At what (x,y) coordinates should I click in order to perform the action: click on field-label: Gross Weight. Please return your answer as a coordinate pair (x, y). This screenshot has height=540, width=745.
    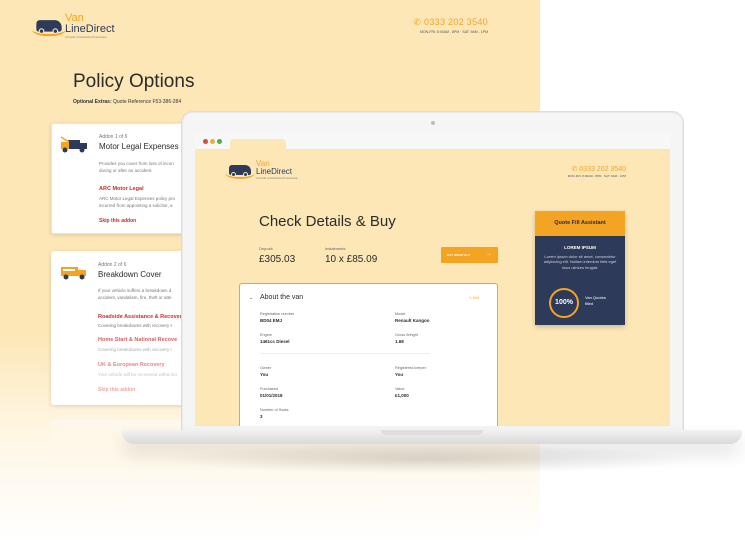
    Looking at the image, I should click on (406, 335).